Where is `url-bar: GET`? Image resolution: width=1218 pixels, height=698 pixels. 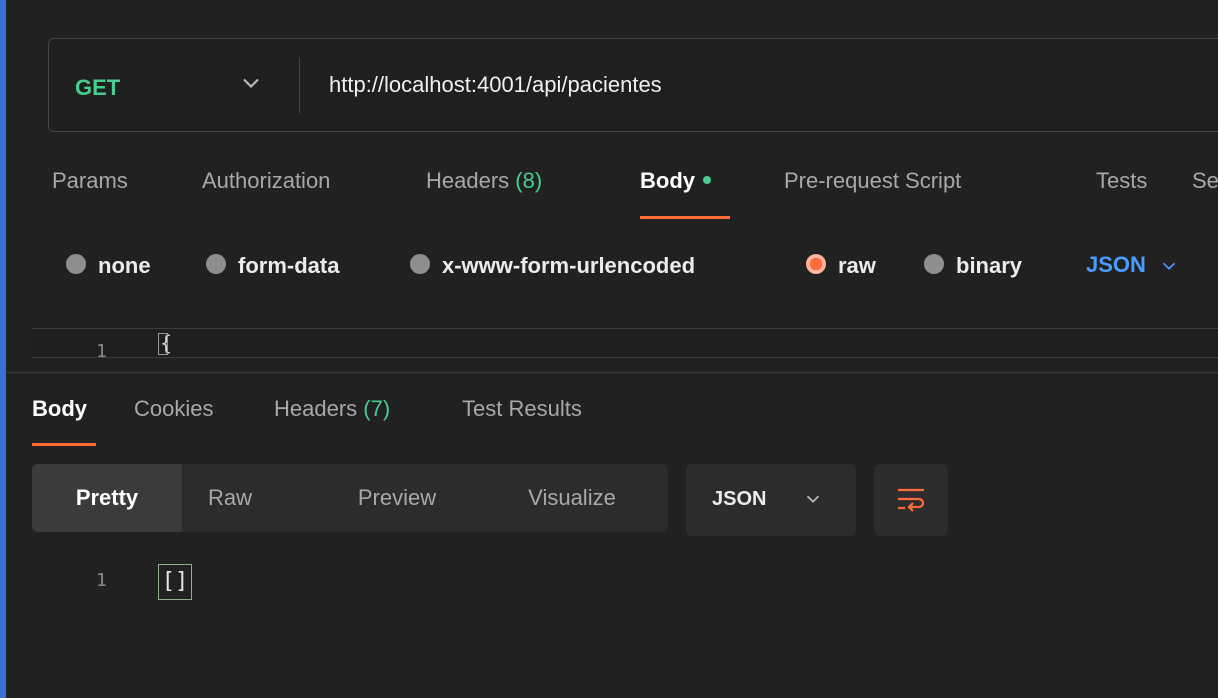
url-bar: GET is located at coordinates (633, 85).